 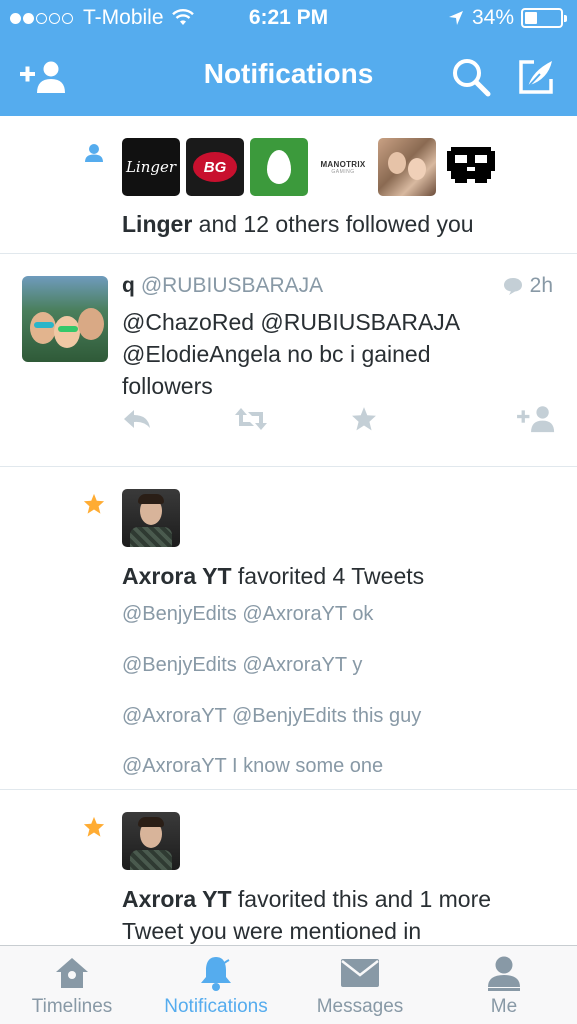 I want to click on tab-label: Notifications, so click(x=216, y=1006).